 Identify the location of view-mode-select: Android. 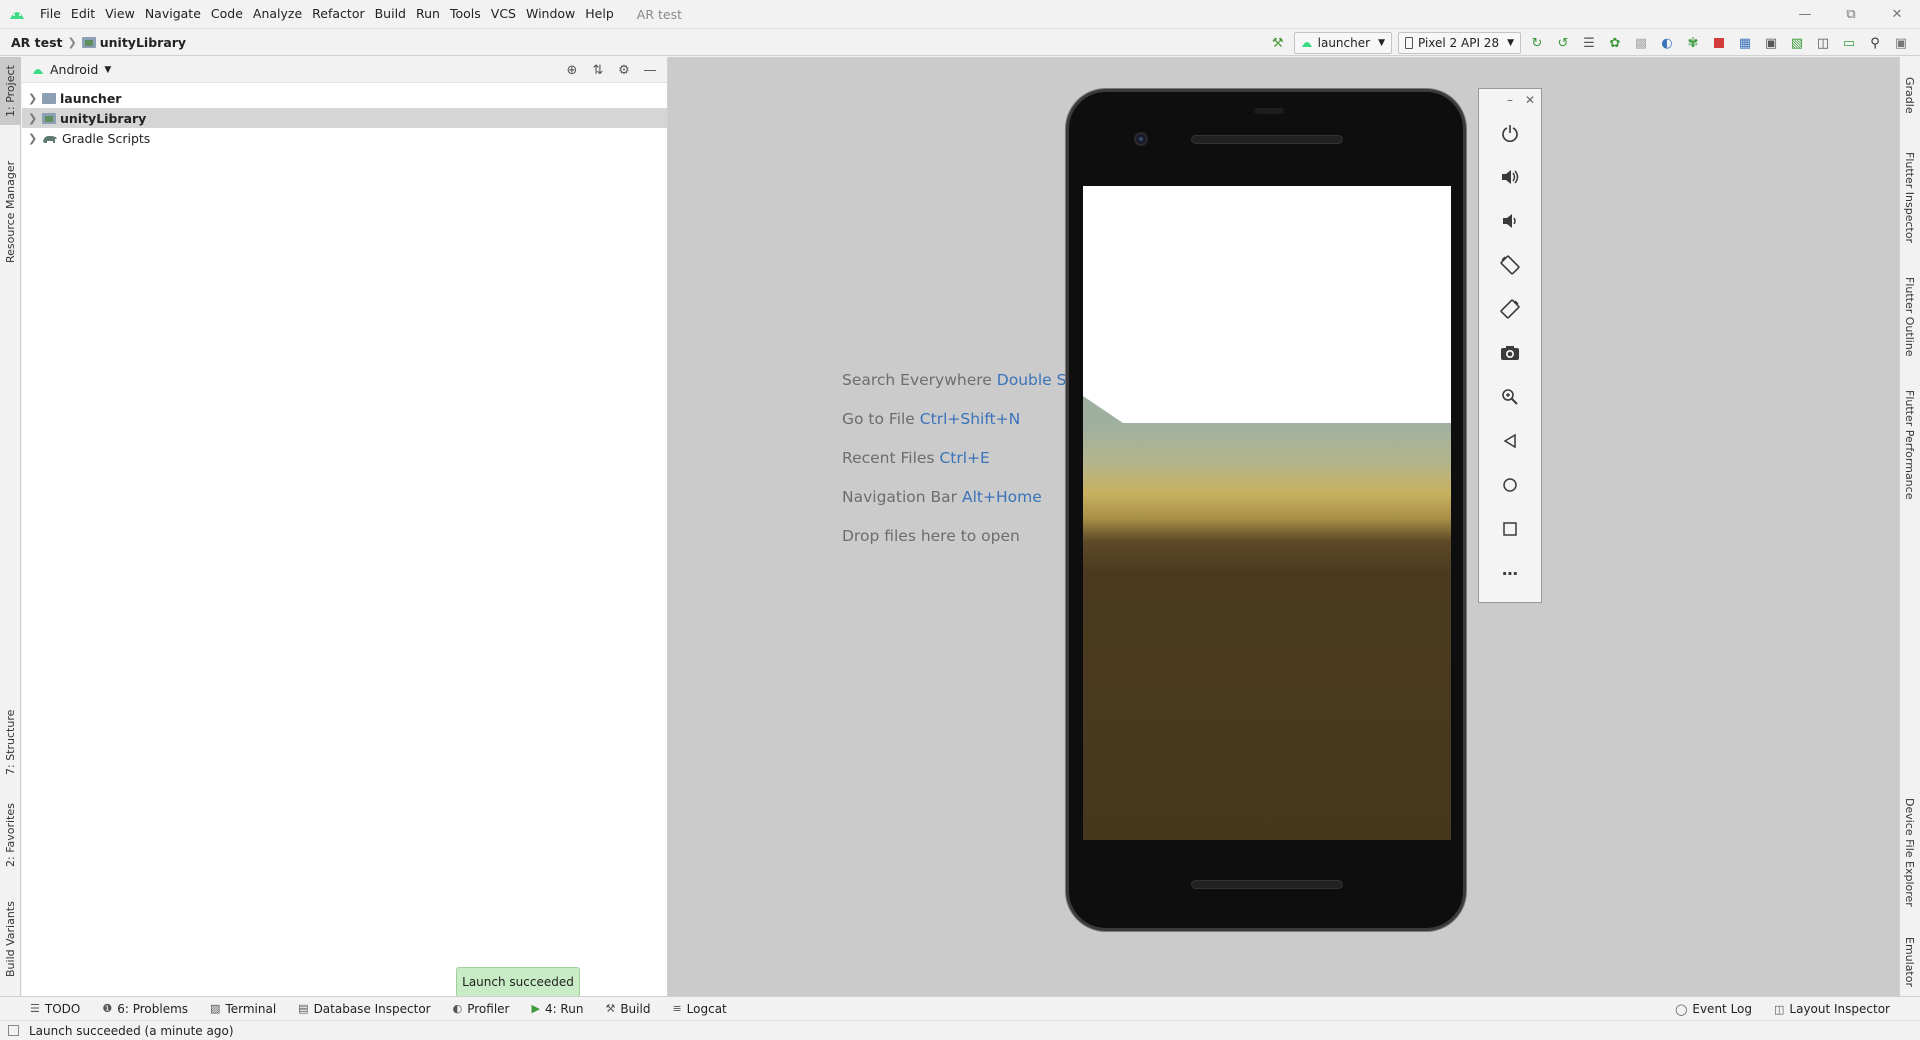
(74, 69).